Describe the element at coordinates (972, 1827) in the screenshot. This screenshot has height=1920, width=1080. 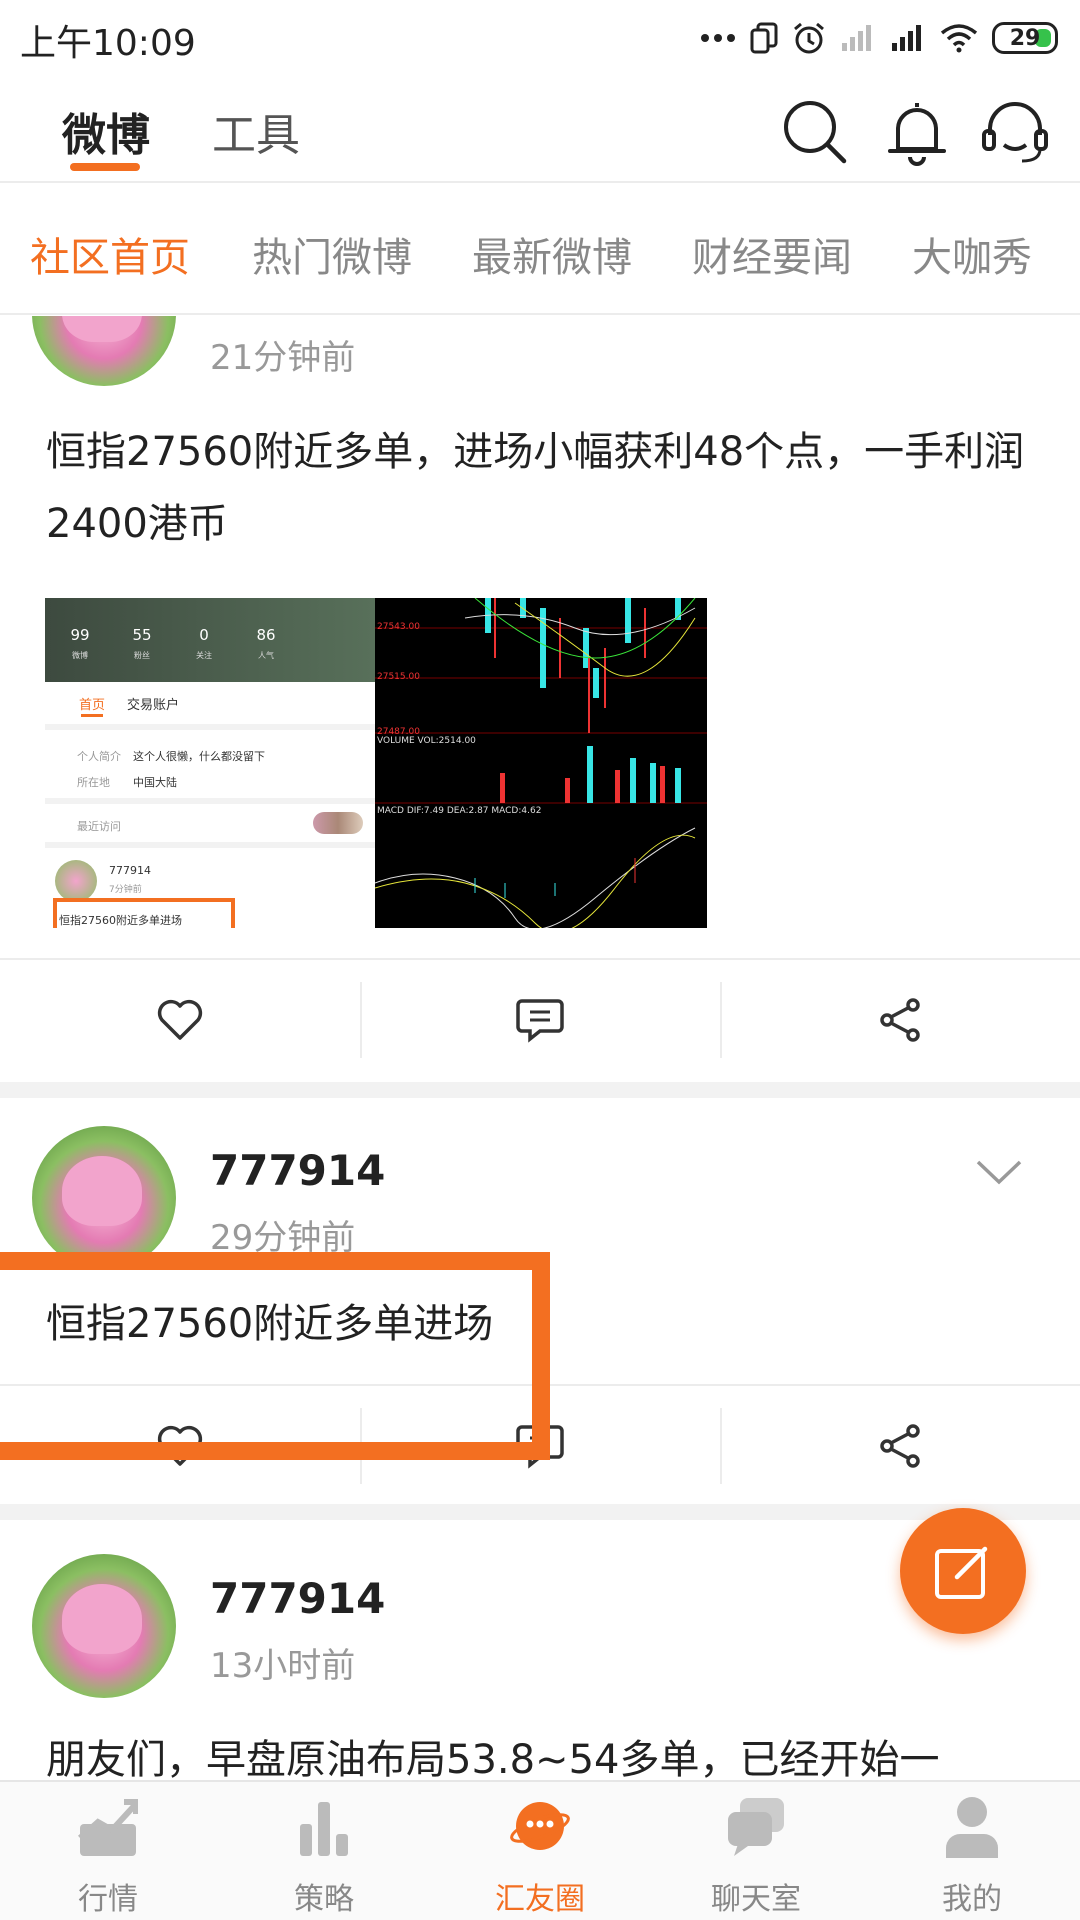
I see `user-icon` at that location.